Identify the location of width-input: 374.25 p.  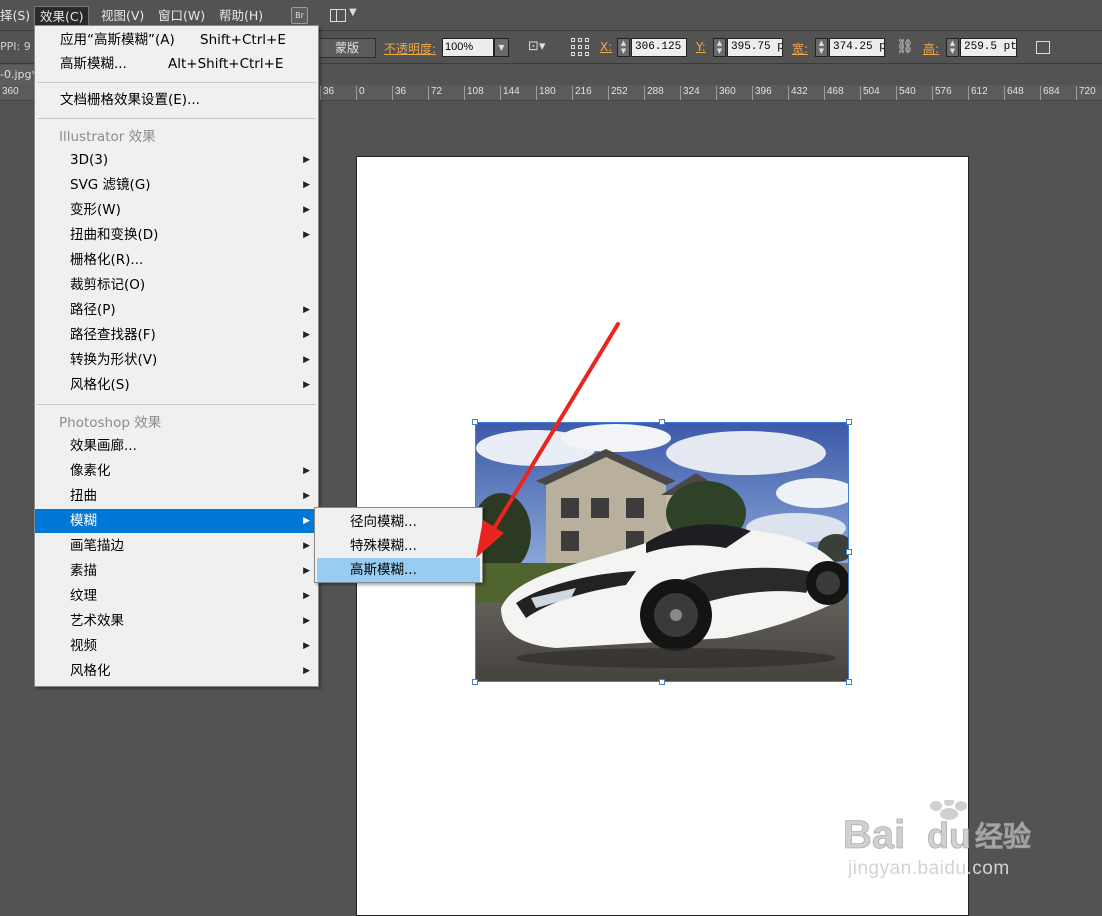
(857, 47).